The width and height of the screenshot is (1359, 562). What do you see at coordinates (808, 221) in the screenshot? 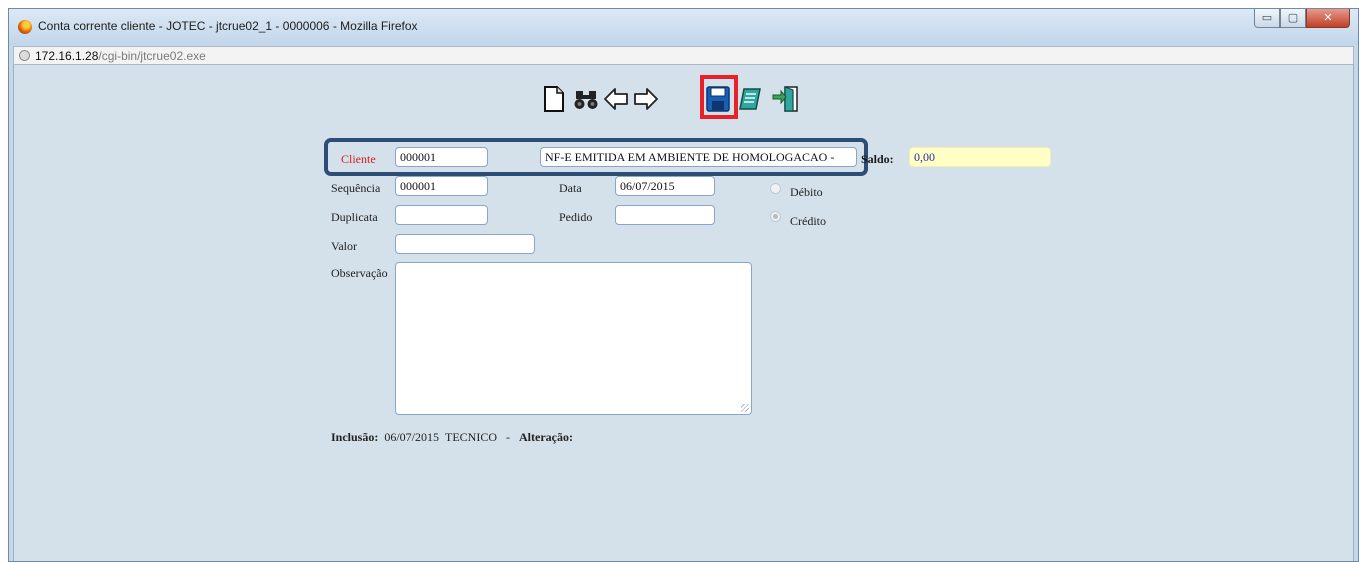
I see `credito-label: Crédito` at bounding box center [808, 221].